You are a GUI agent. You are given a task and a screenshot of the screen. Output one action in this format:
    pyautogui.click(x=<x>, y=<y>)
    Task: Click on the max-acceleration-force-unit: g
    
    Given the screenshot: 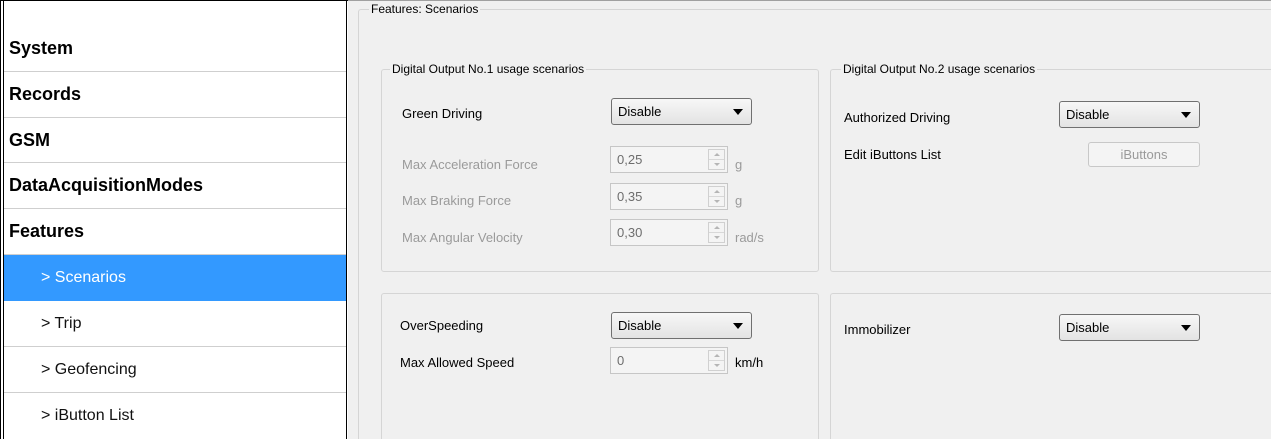 What is the action you would take?
    pyautogui.click(x=739, y=164)
    